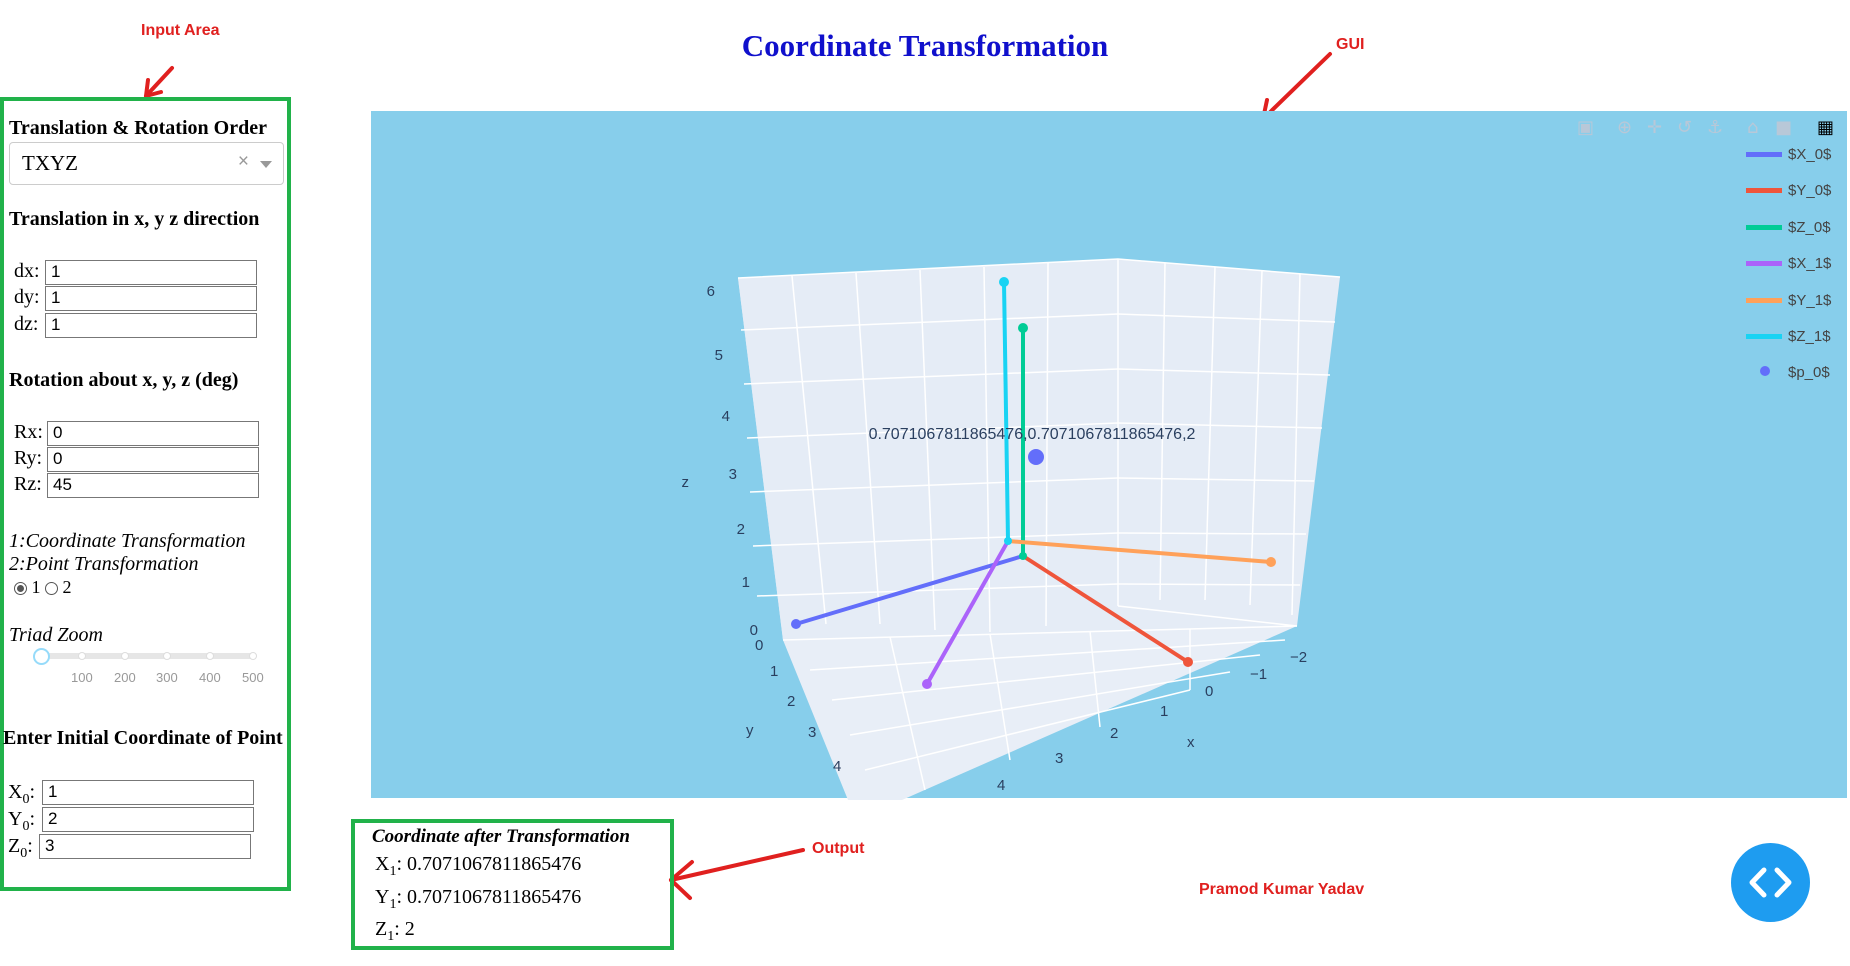 This screenshot has width=1850, height=966. I want to click on camera-view-icon: ■, so click(1783, 127).